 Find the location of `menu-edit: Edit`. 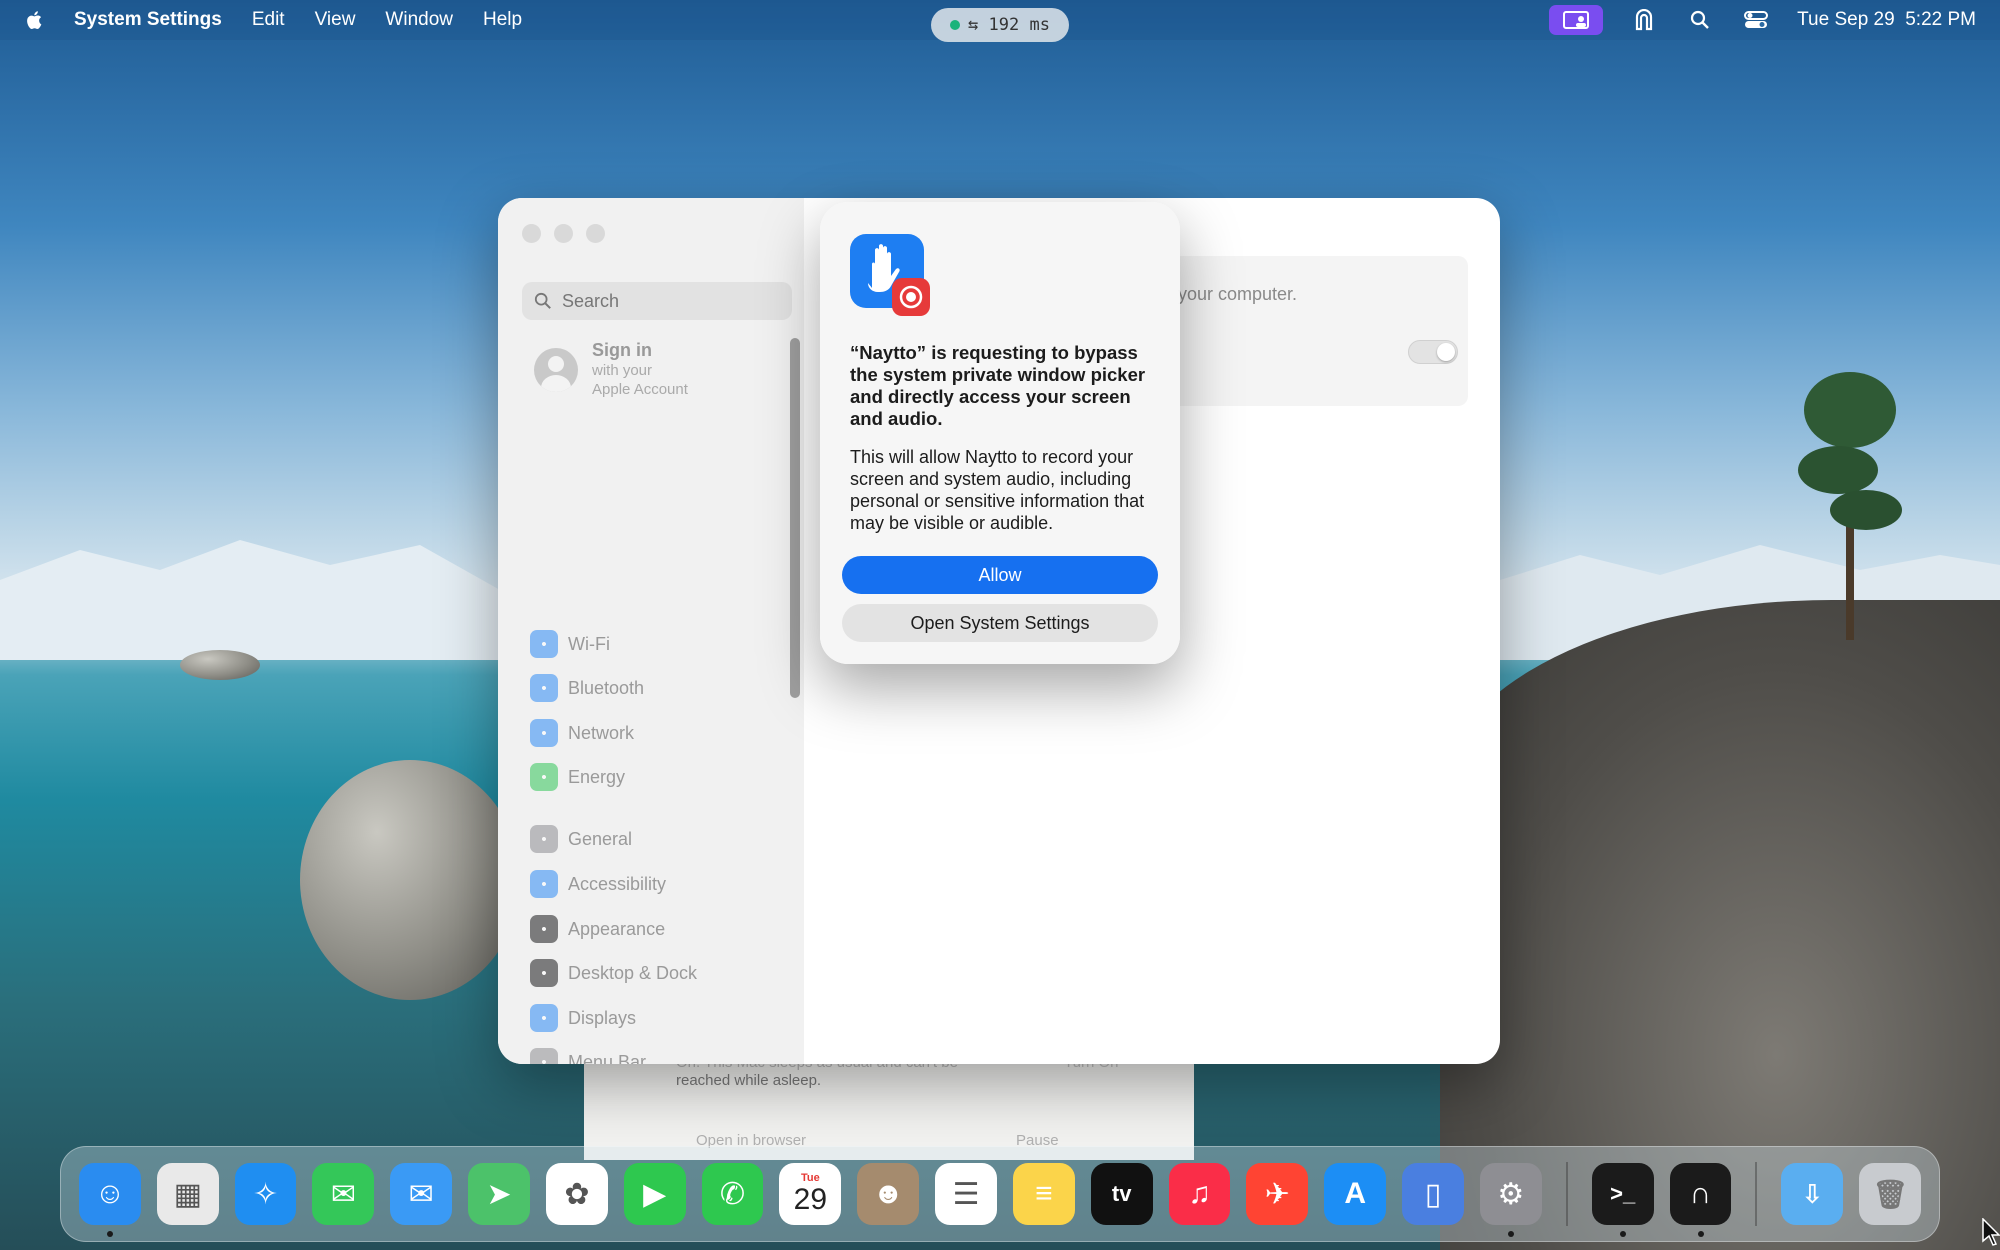

menu-edit: Edit is located at coordinates (268, 20).